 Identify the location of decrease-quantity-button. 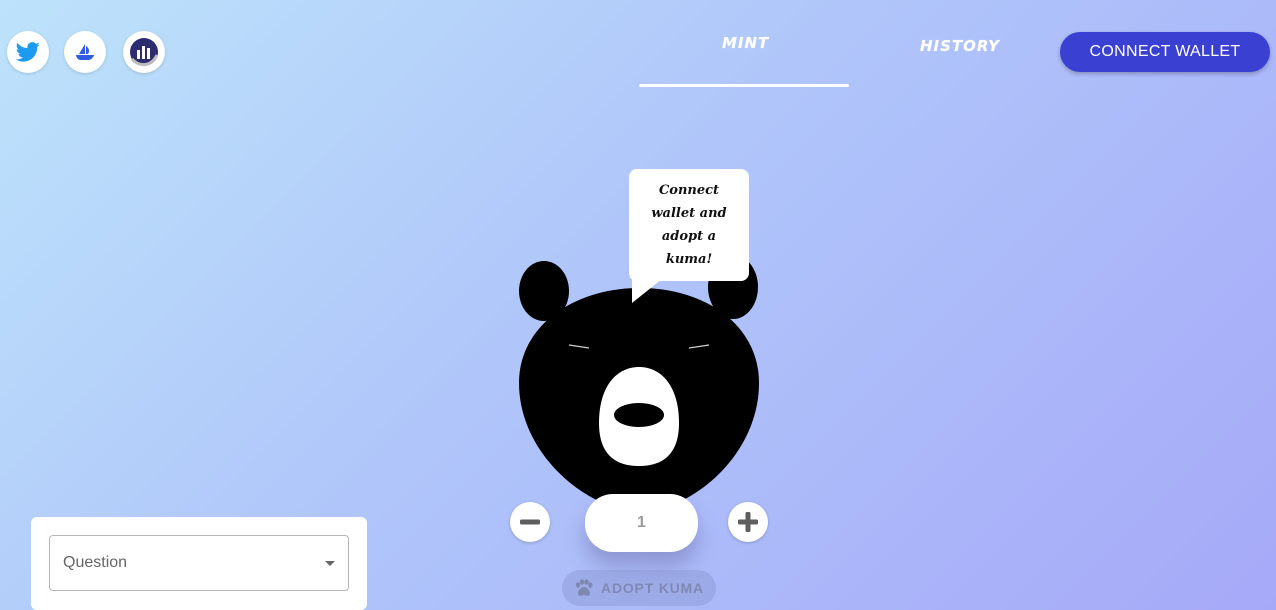
(530, 522).